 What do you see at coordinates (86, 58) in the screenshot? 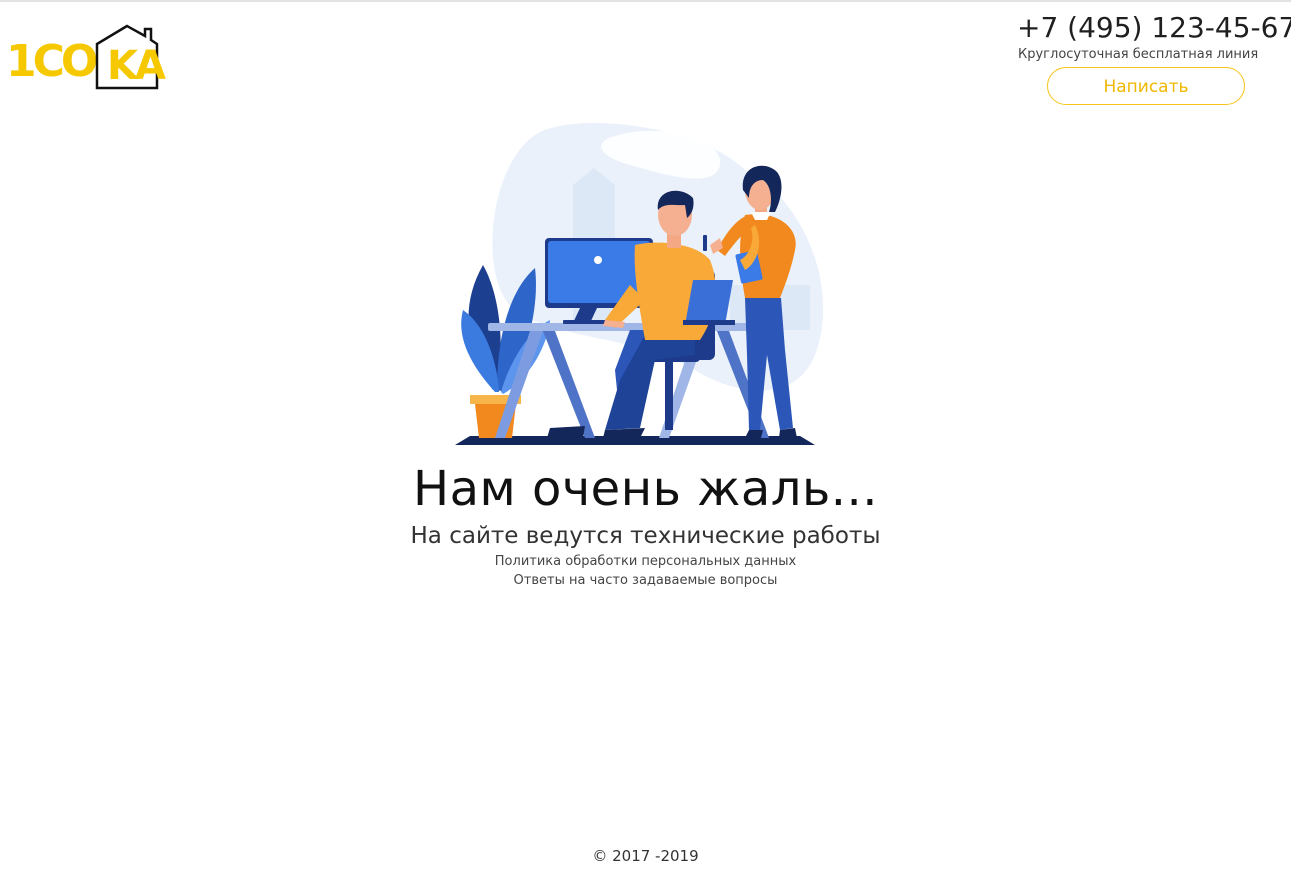
I see `site-logo: 1CO KA` at bounding box center [86, 58].